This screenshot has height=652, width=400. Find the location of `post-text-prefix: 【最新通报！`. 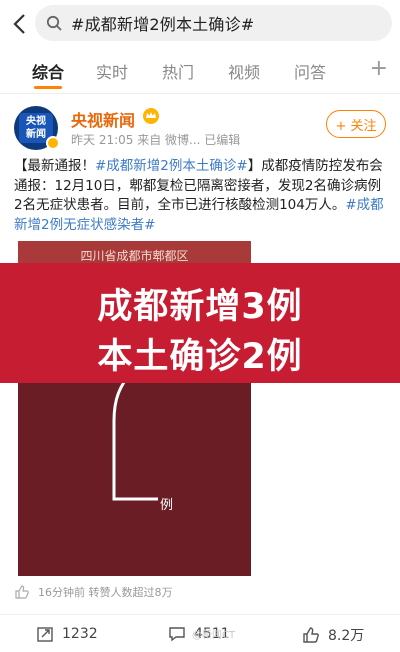

post-text-prefix: 【最新通报！ is located at coordinates (54, 166).